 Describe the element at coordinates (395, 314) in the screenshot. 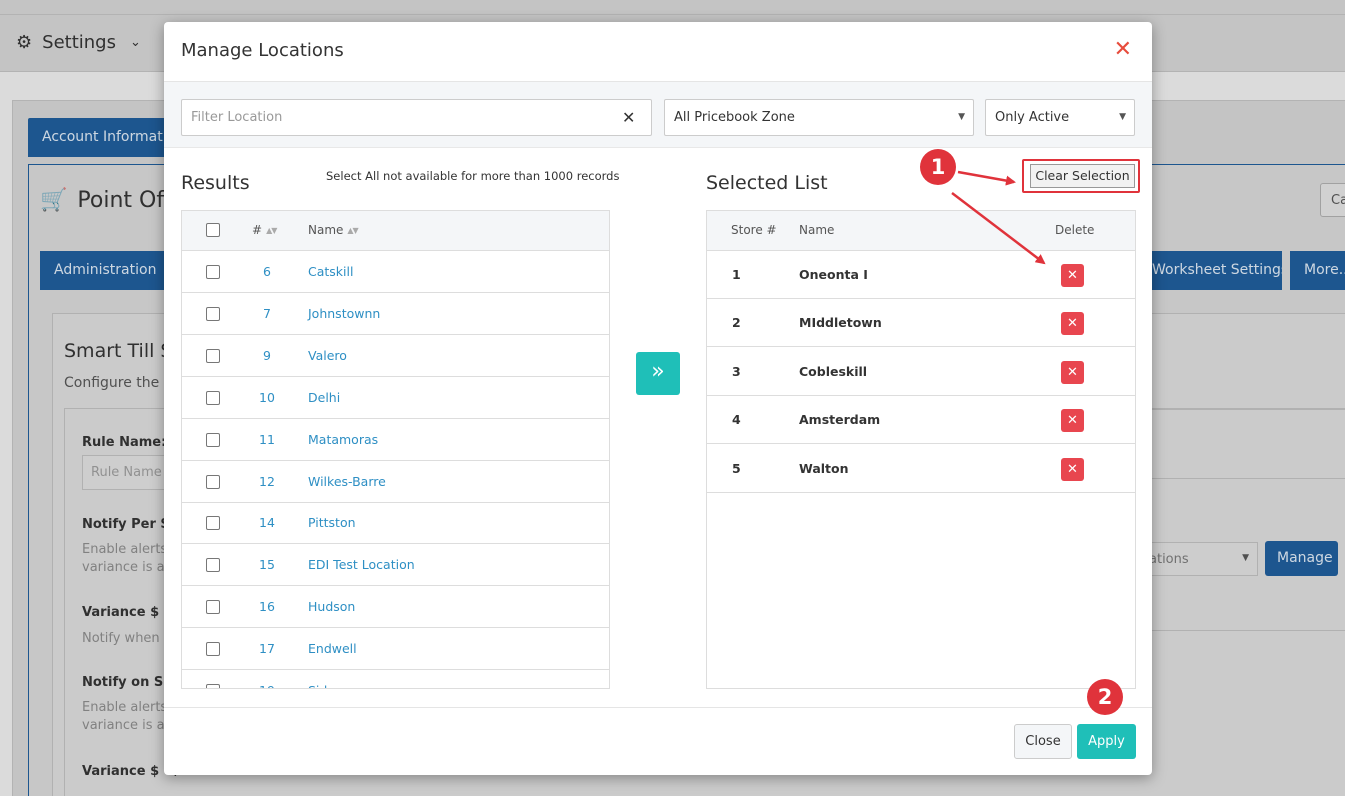

I see `table-row: 7 Johnstownn` at that location.